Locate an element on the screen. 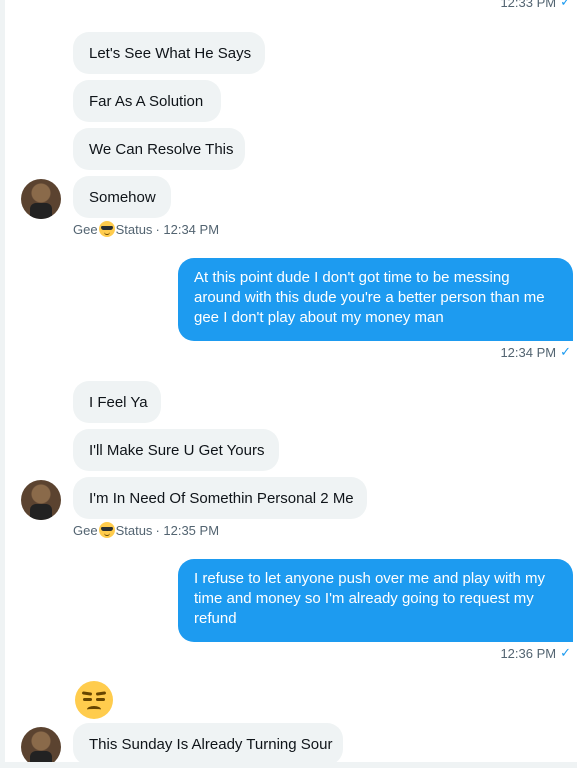 This screenshot has width=577, height=768. incoming-message: Somehow is located at coordinates (122, 197).